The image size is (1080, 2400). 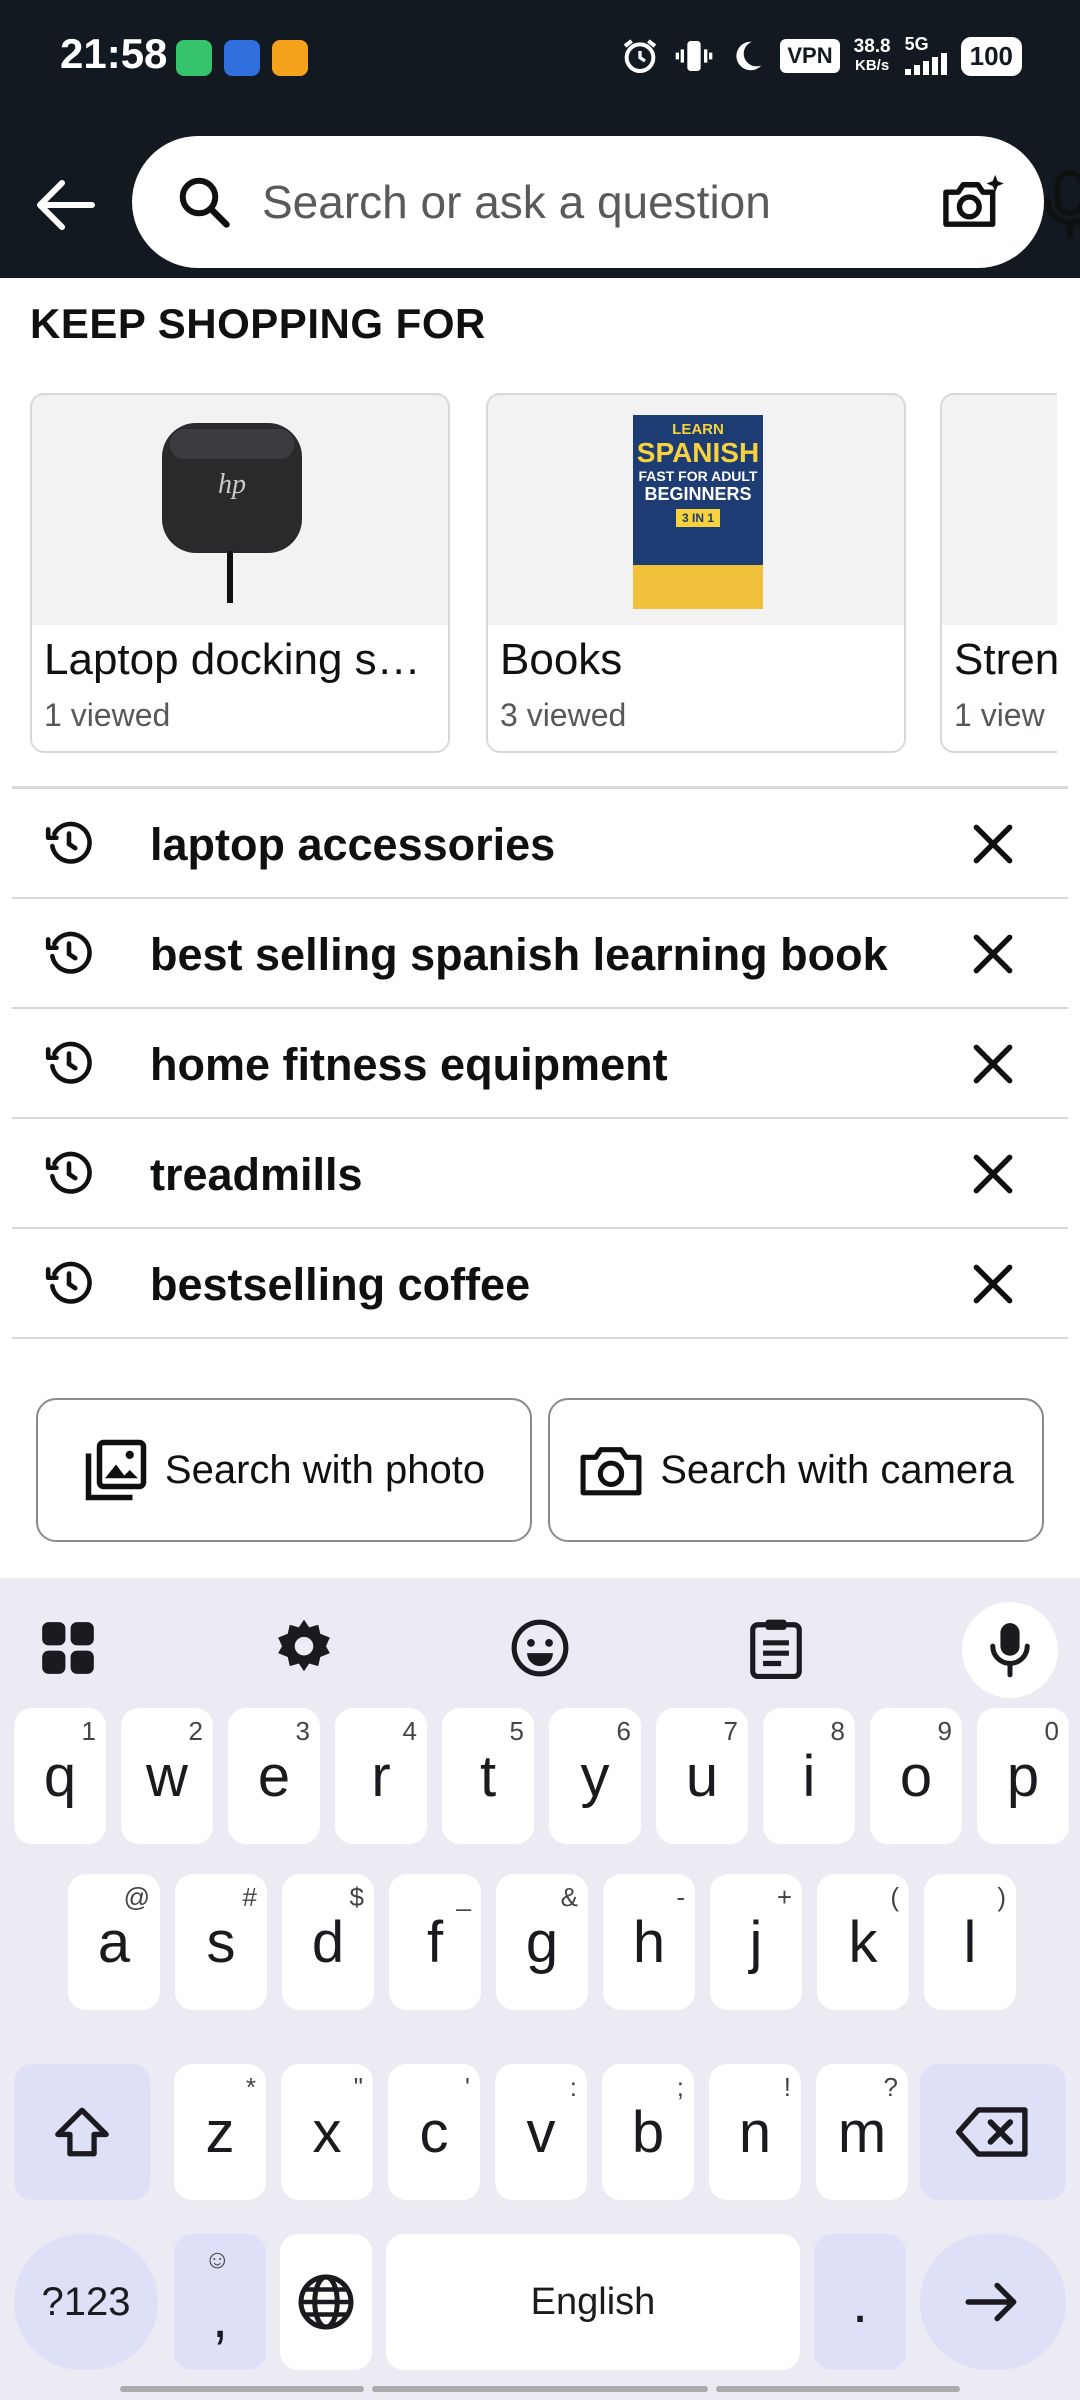 I want to click on keep-shopping-card: hp Laptop docking s… 1 viewed, so click(x=240, y=573).